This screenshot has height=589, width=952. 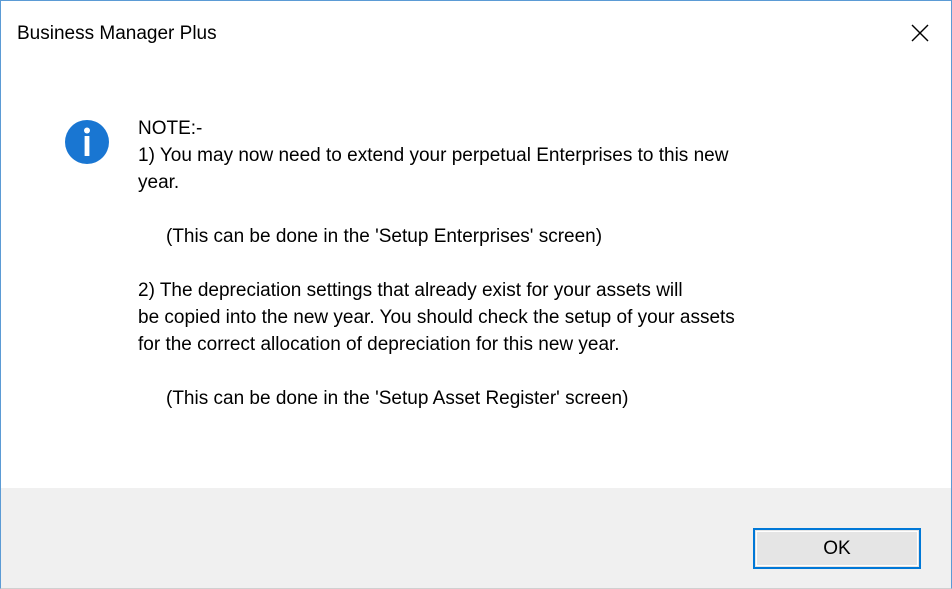 I want to click on message-line: NOTE:-, so click(x=170, y=128).